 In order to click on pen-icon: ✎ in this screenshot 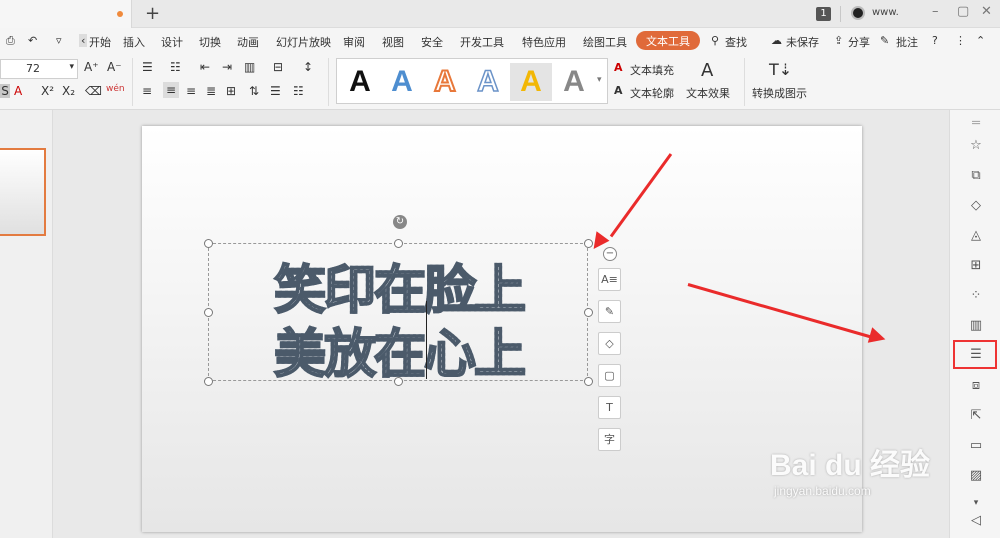, I will do `click(609, 311)`.